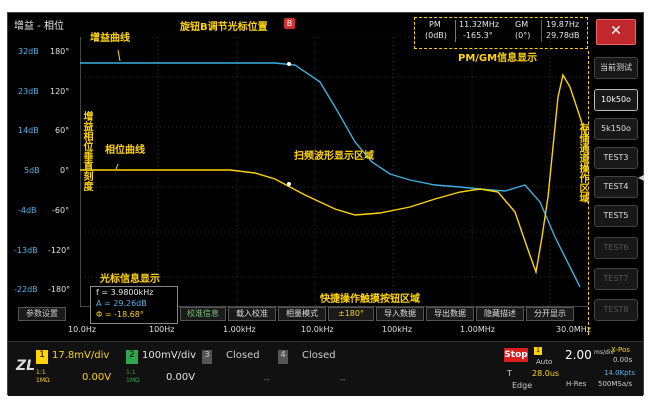 The image size is (651, 401). Describe the element at coordinates (546, 373) in the screenshot. I see `trigger-time: 28.0us` at that location.